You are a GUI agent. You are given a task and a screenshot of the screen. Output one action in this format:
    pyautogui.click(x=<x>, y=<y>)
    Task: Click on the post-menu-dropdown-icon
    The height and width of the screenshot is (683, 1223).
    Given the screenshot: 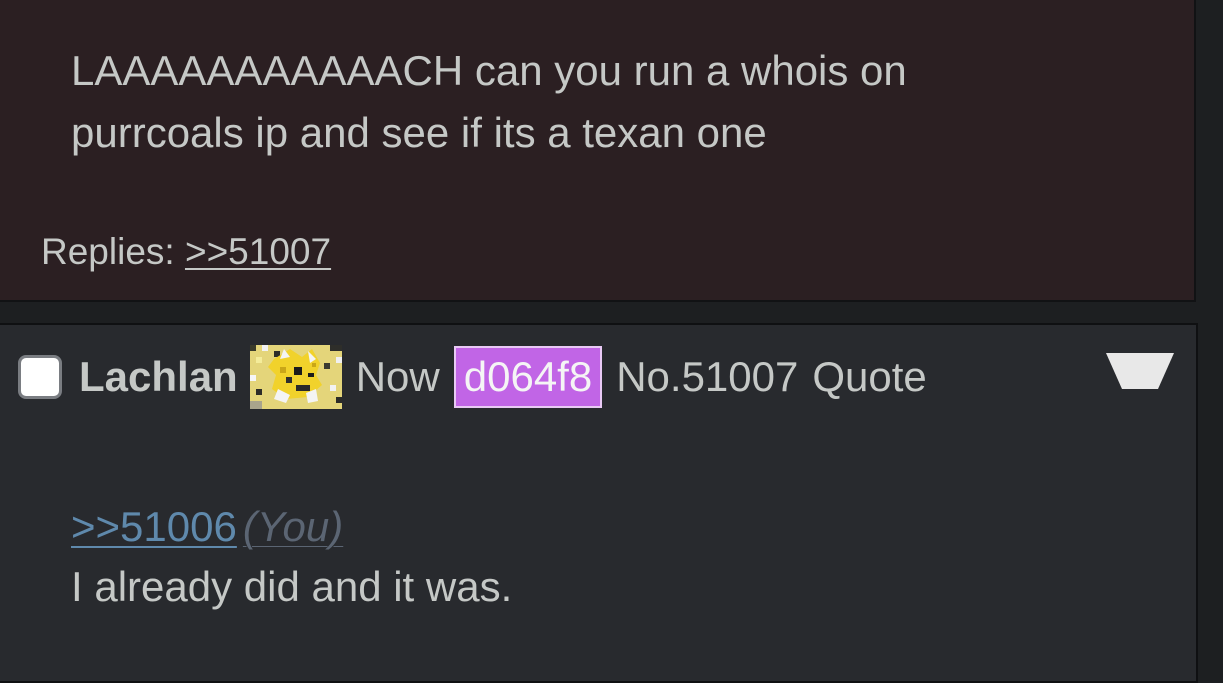 What is the action you would take?
    pyautogui.click(x=1140, y=371)
    